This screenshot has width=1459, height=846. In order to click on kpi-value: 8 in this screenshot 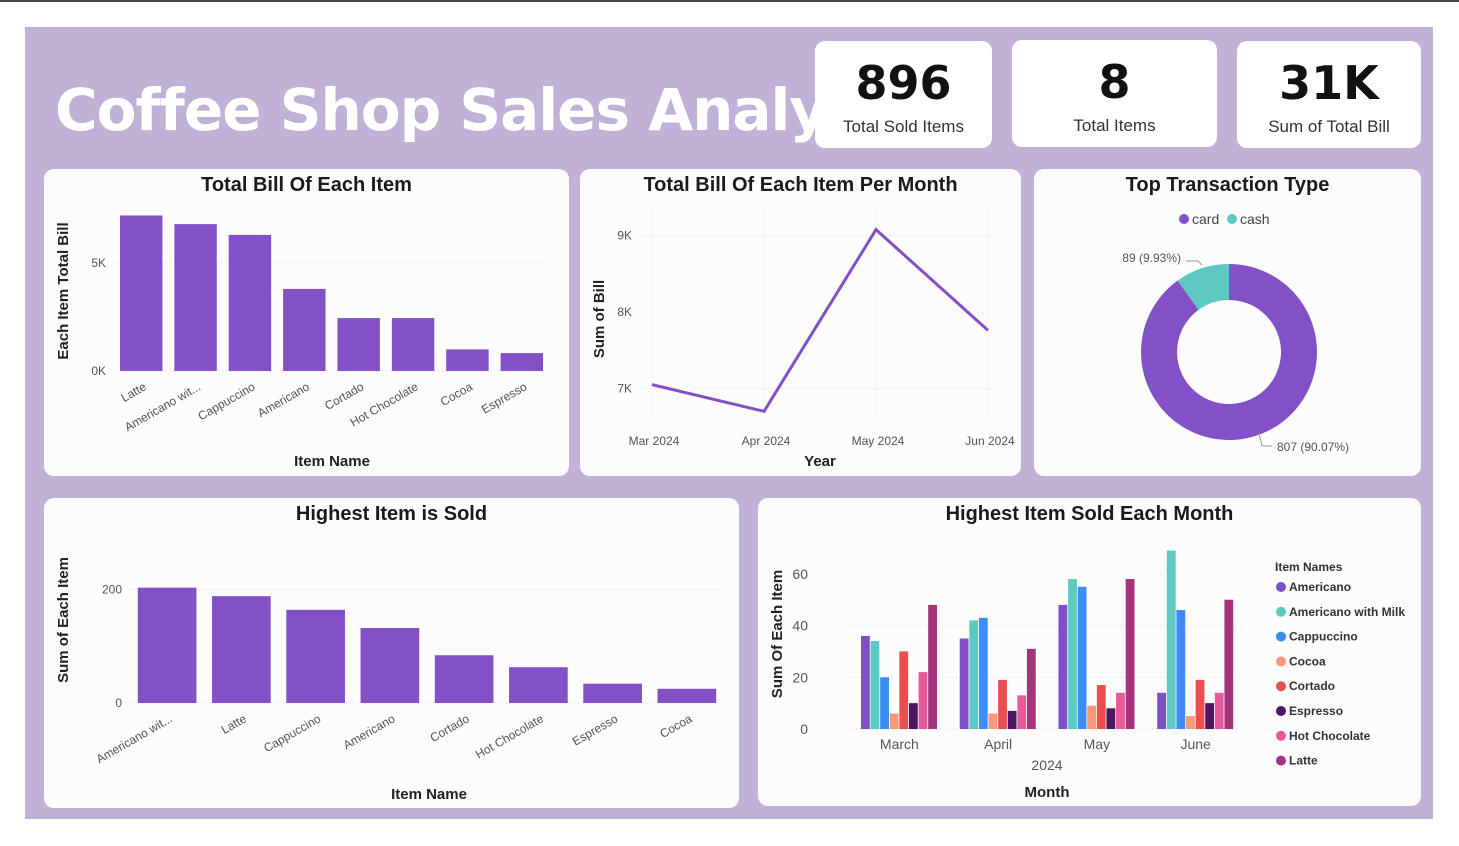, I will do `click(1114, 82)`.